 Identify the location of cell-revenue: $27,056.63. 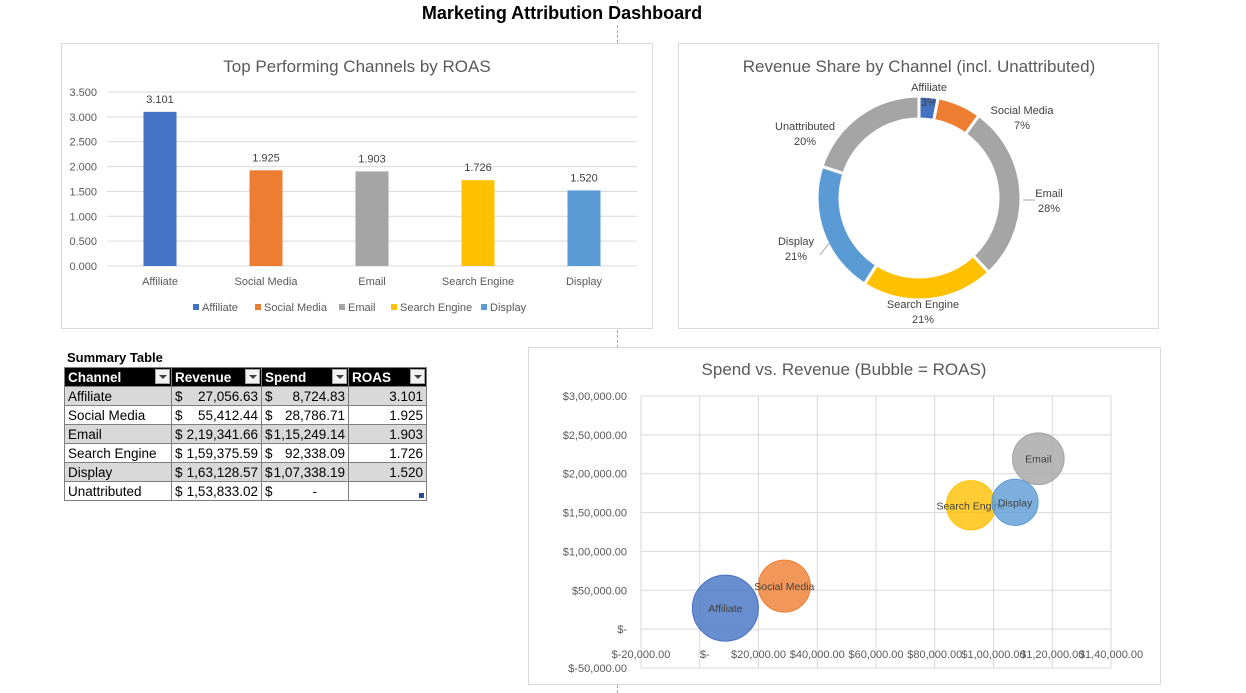
(216, 396).